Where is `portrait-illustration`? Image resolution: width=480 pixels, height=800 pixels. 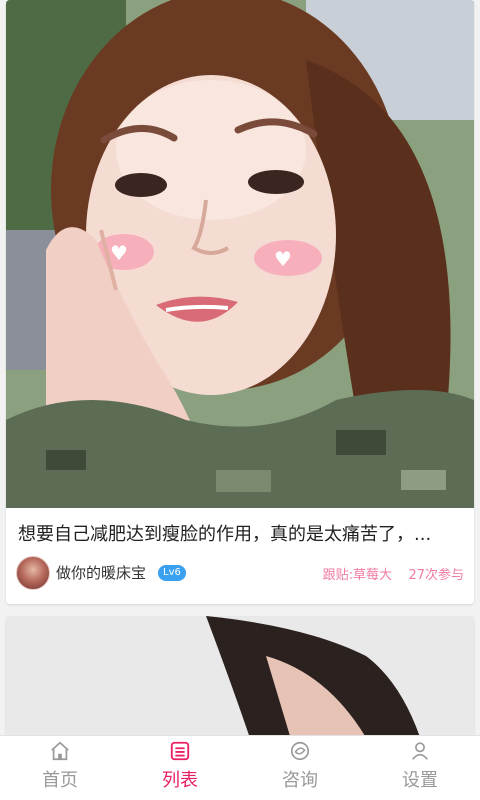
portrait-illustration is located at coordinates (240, 676).